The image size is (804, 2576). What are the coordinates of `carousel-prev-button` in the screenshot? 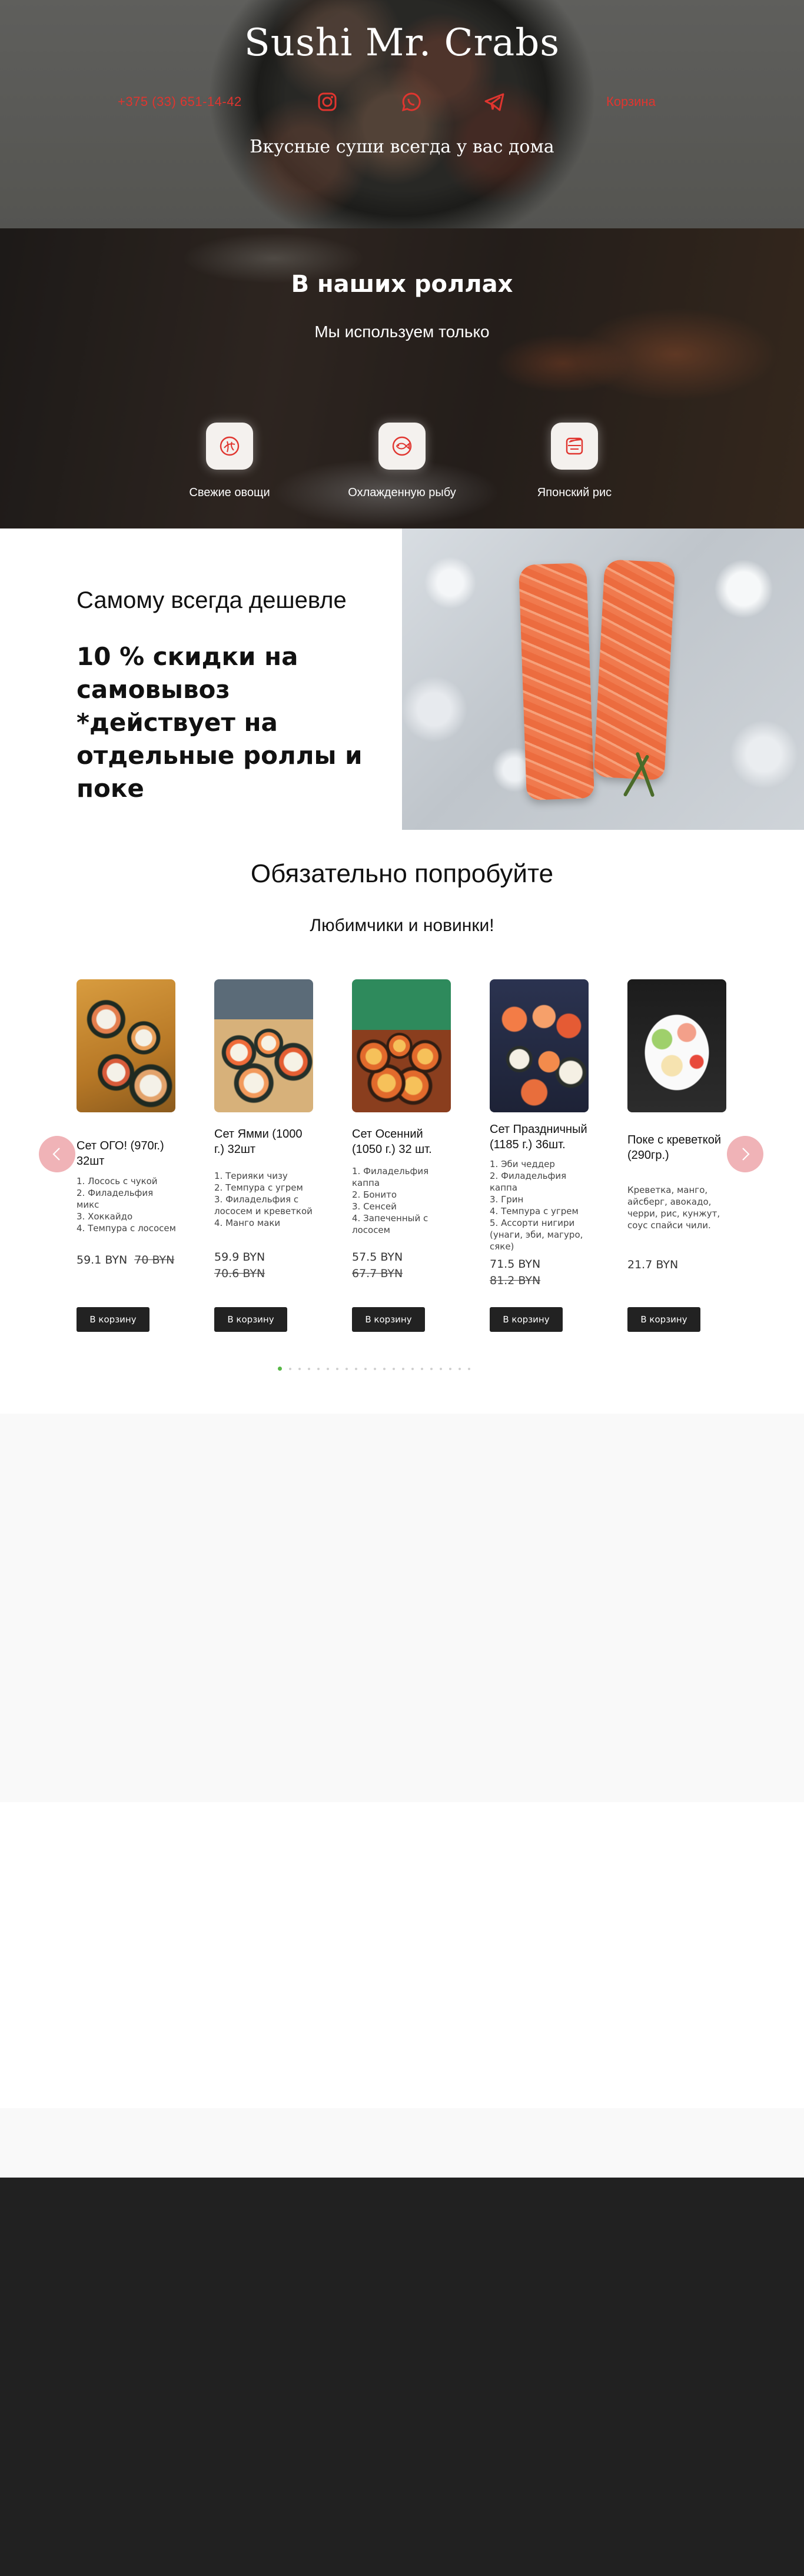 It's located at (57, 1154).